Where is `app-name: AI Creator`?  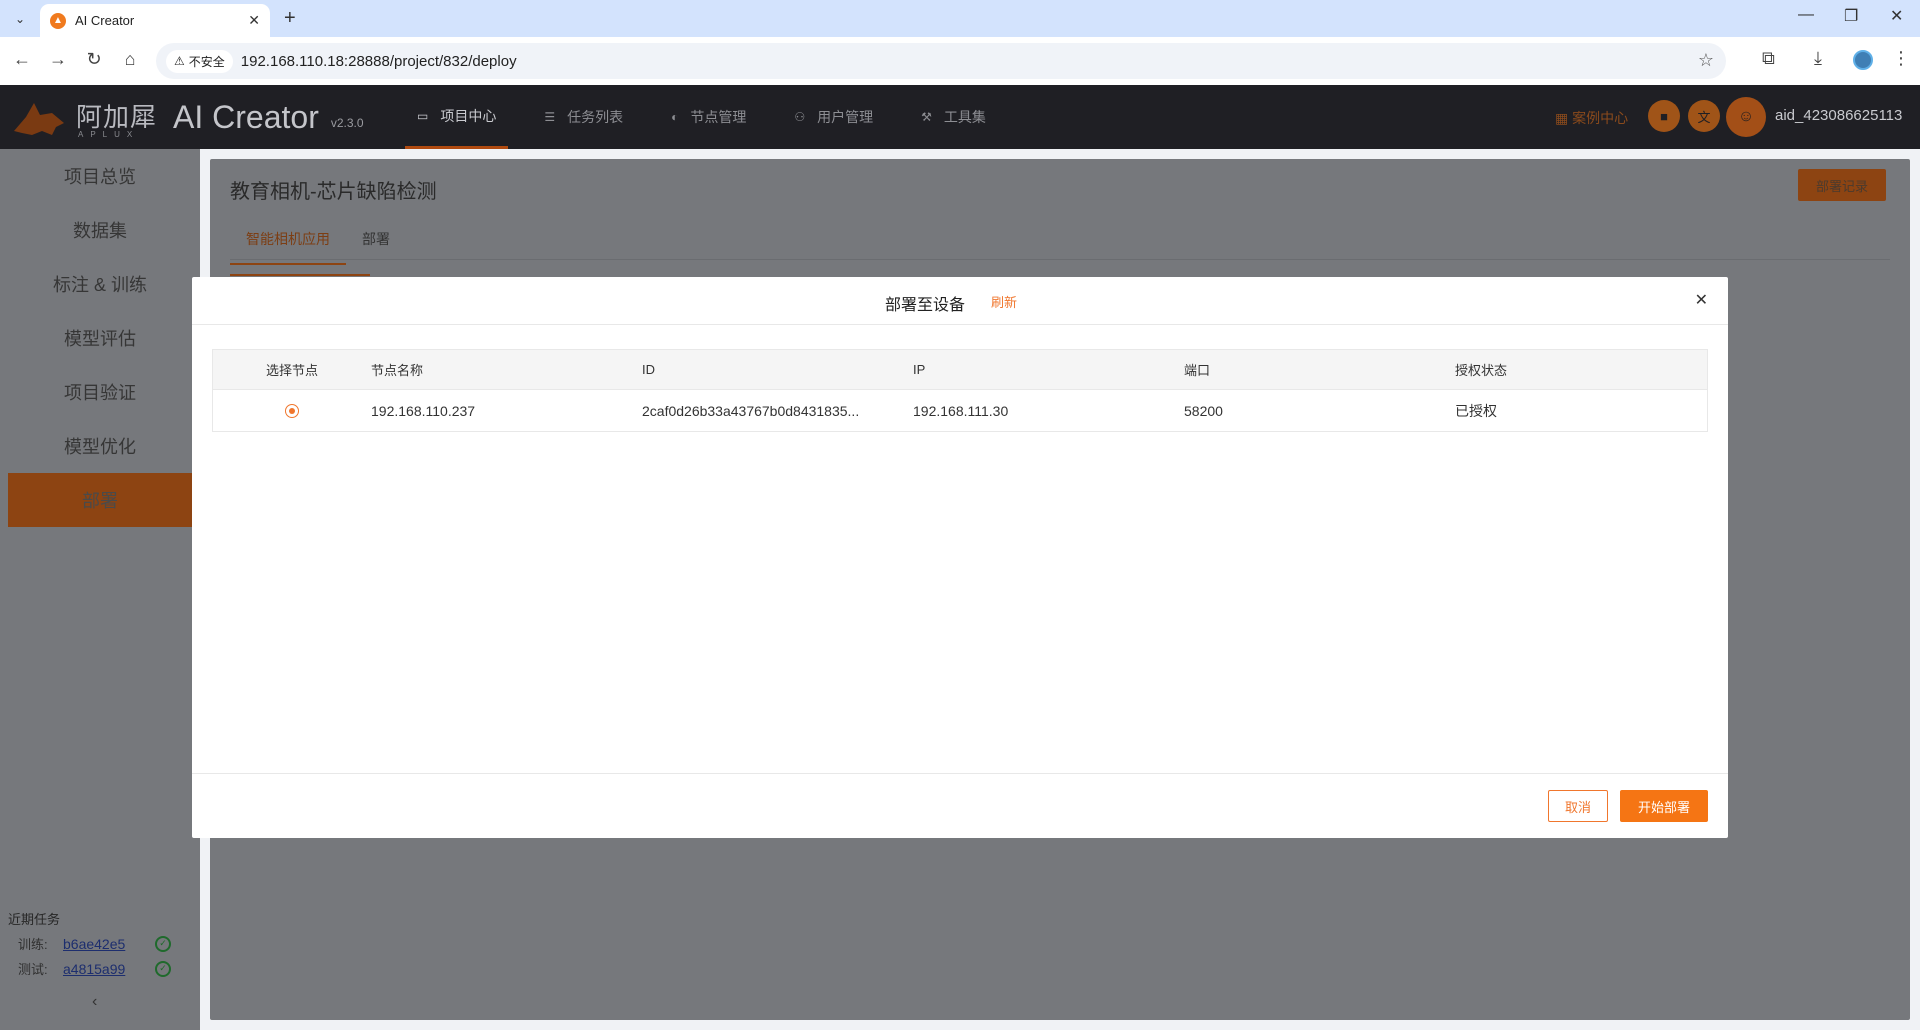
app-name: AI Creator is located at coordinates (246, 116).